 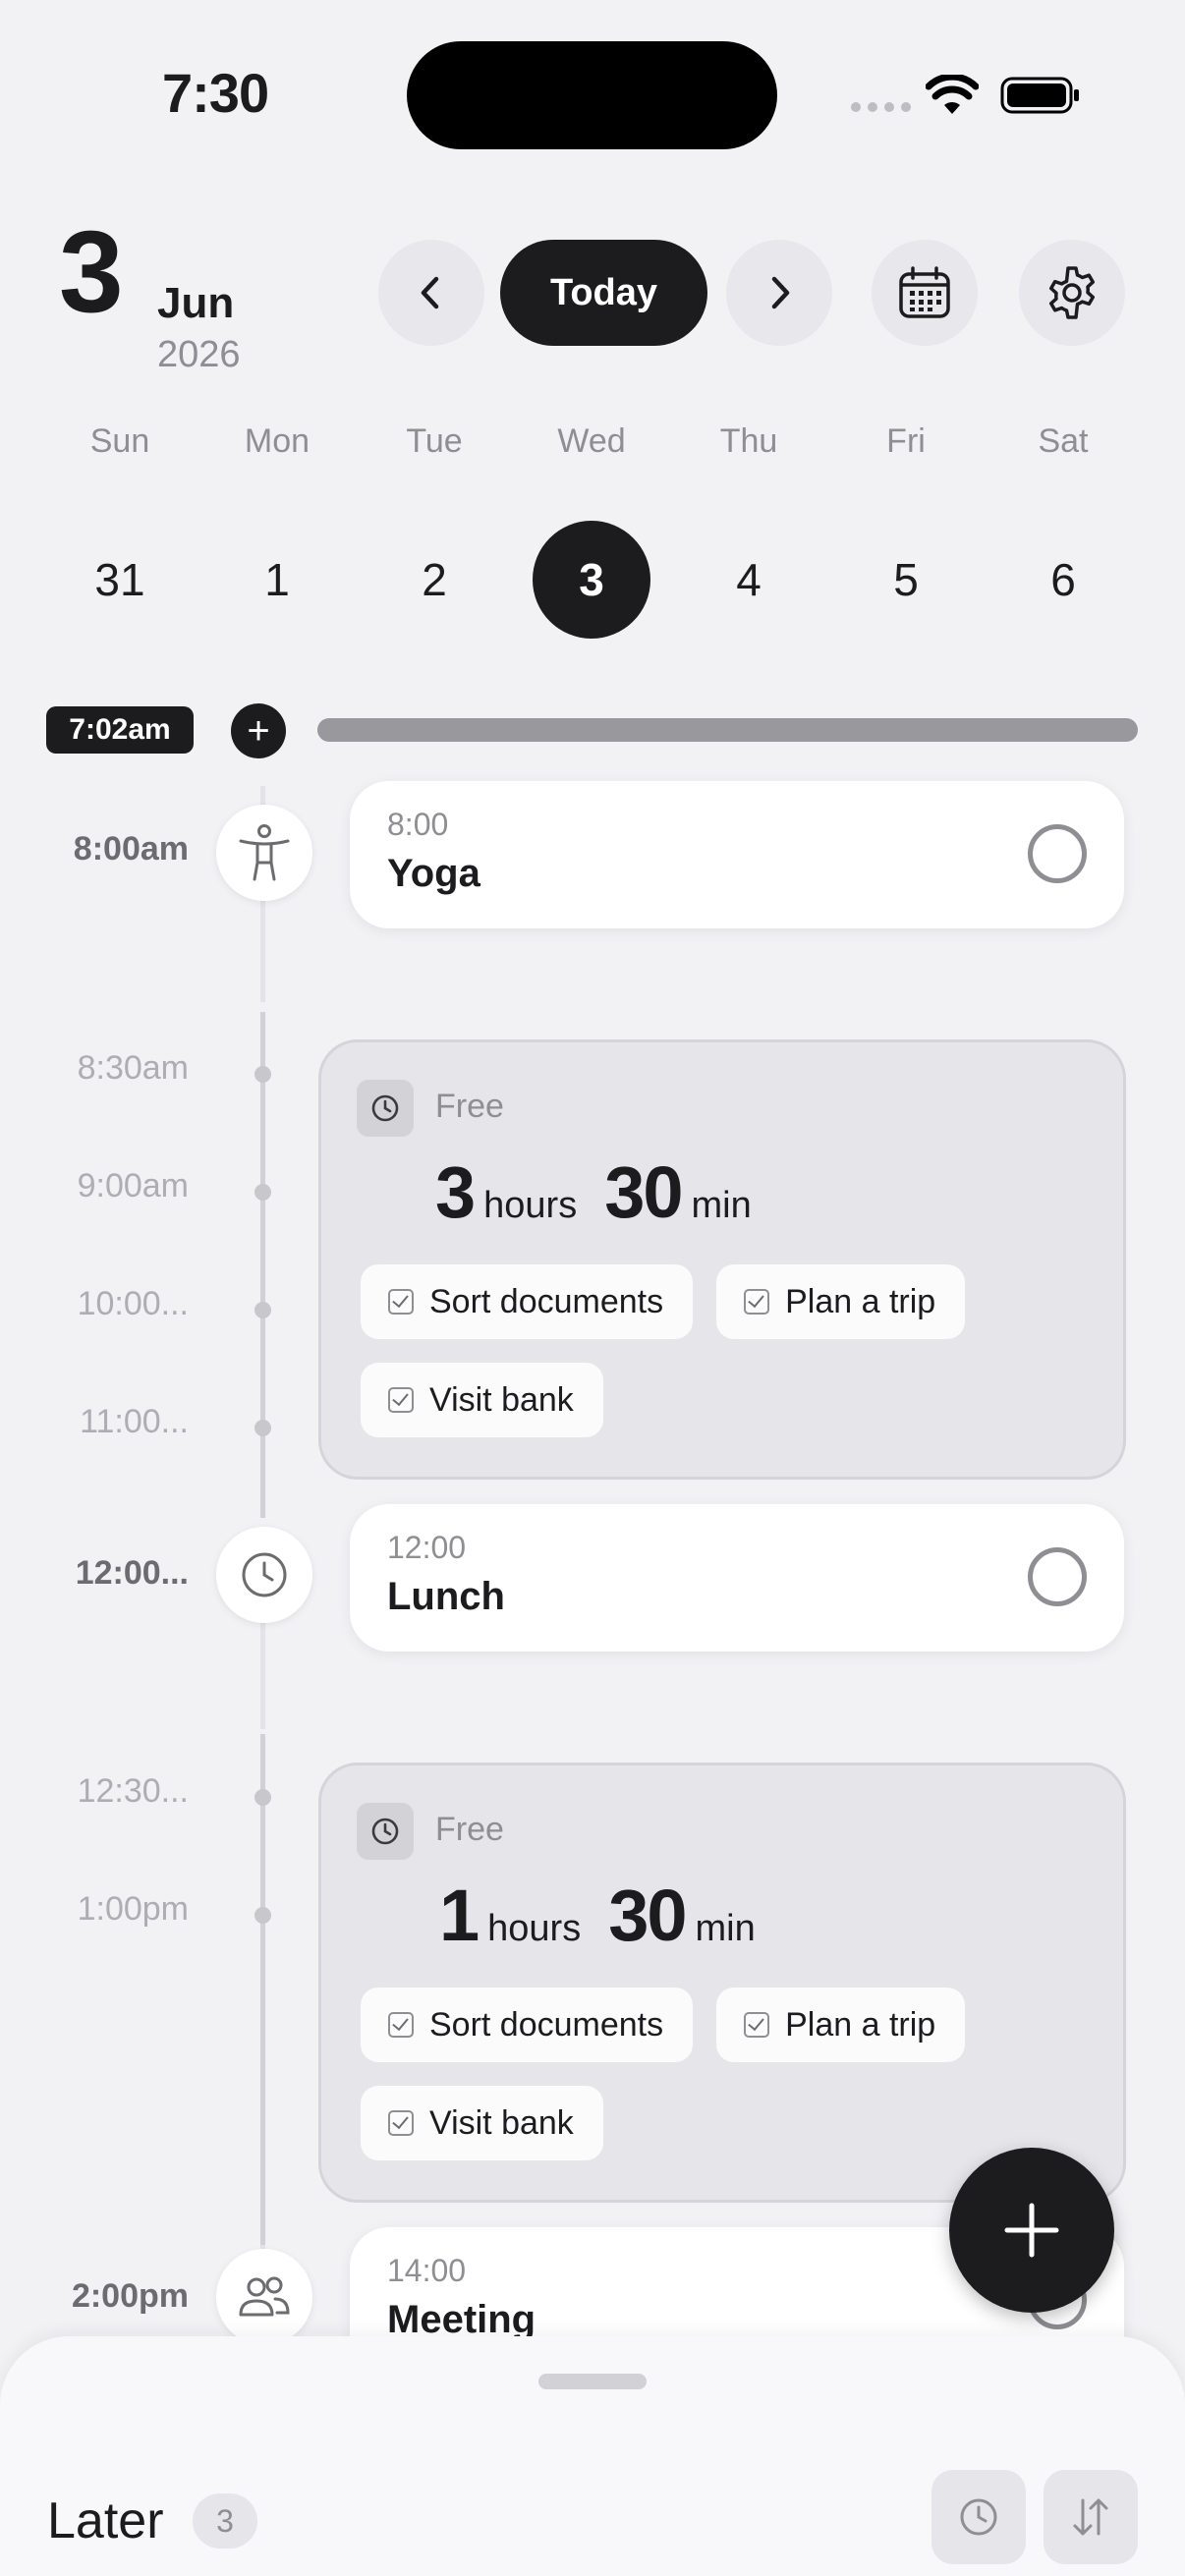 I want to click on plus-icon: +, so click(x=258, y=731).